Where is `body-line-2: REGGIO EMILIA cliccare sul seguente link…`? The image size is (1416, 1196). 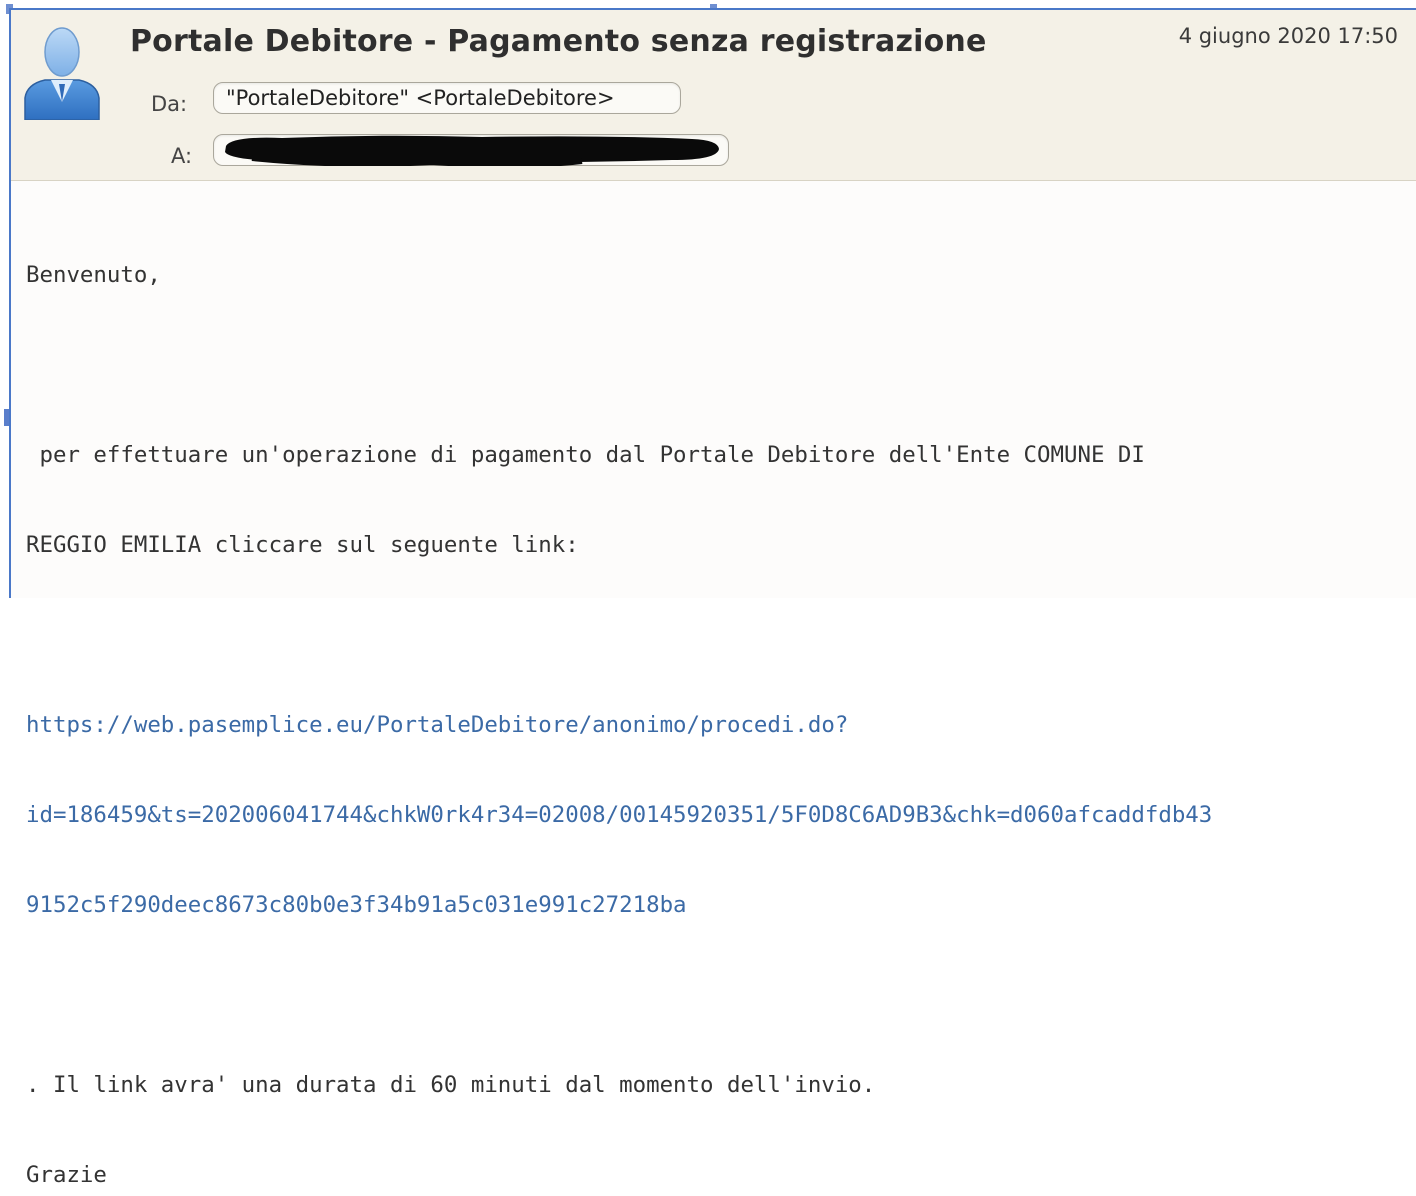 body-line-2: REGGIO EMILIA cliccare sul seguente link… is located at coordinates (302, 545).